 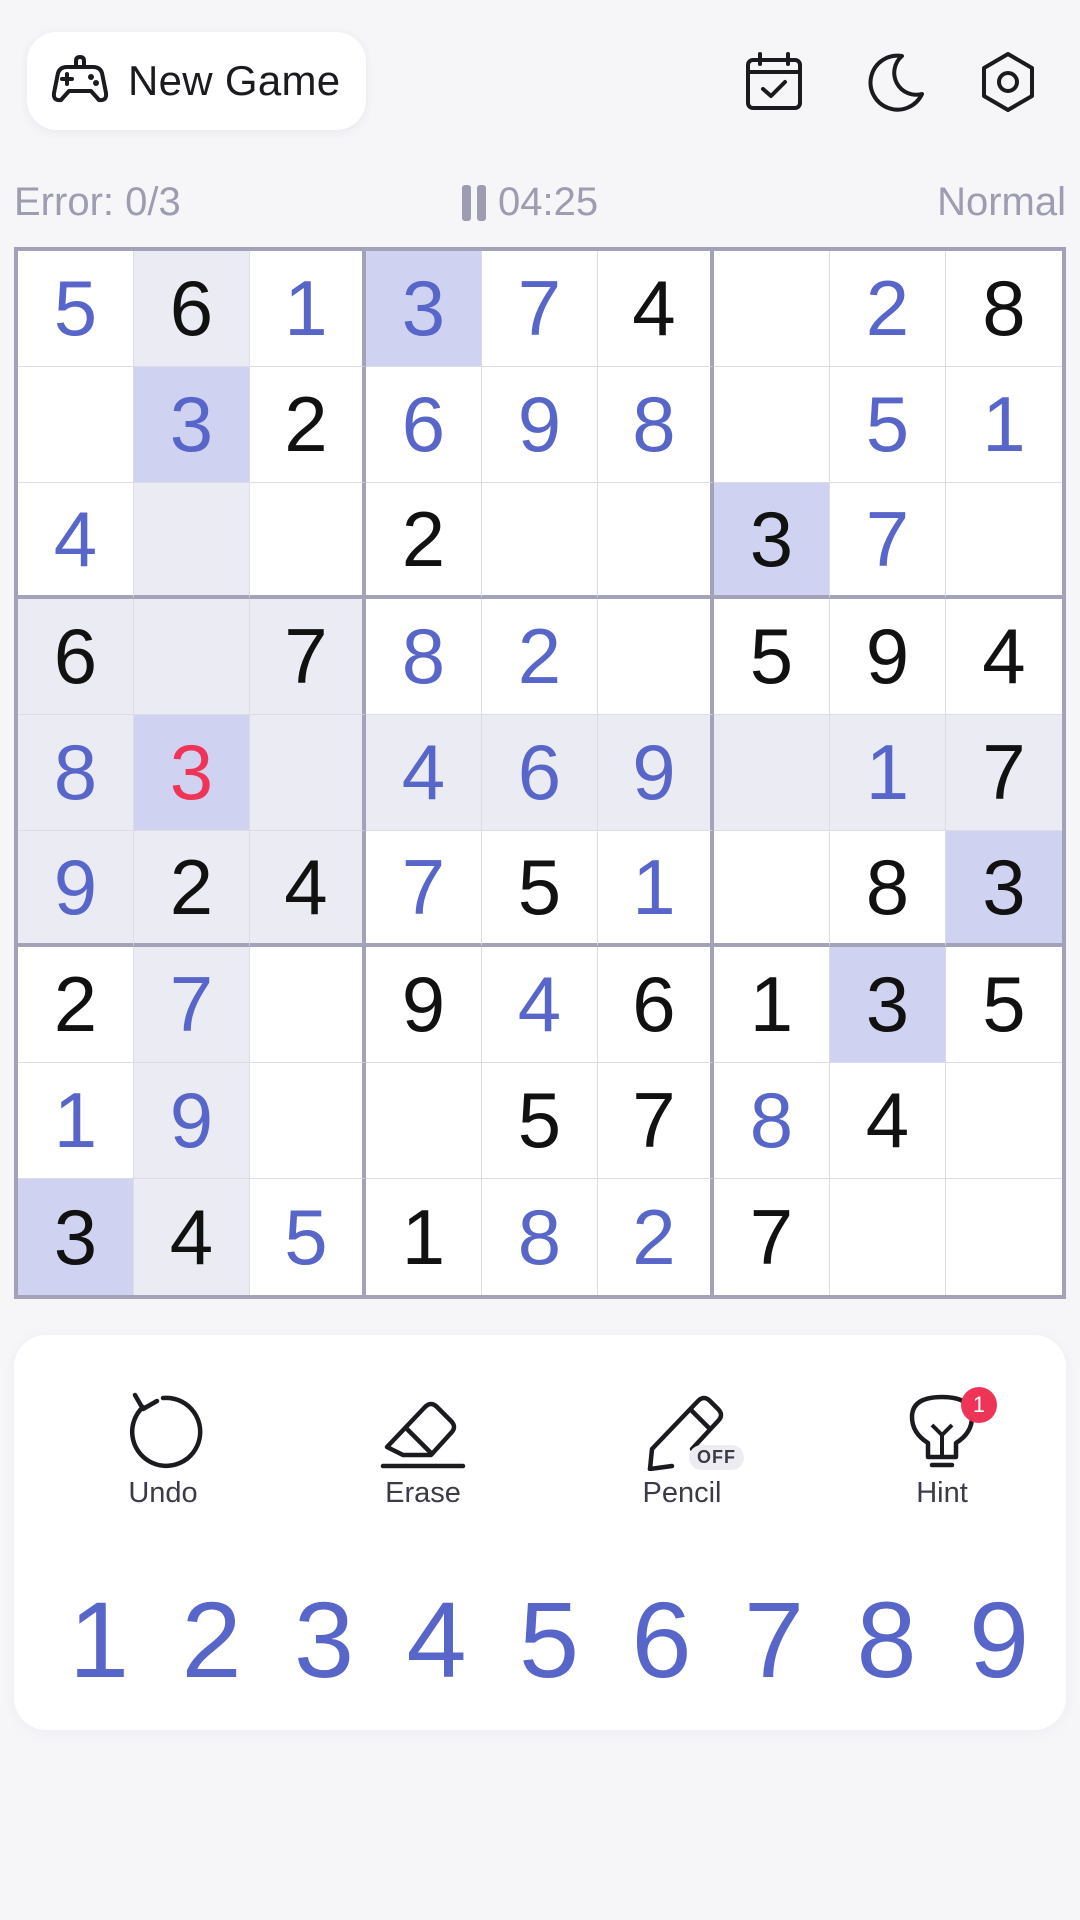 I want to click on numpad-button-7: 7, so click(x=774, y=1640).